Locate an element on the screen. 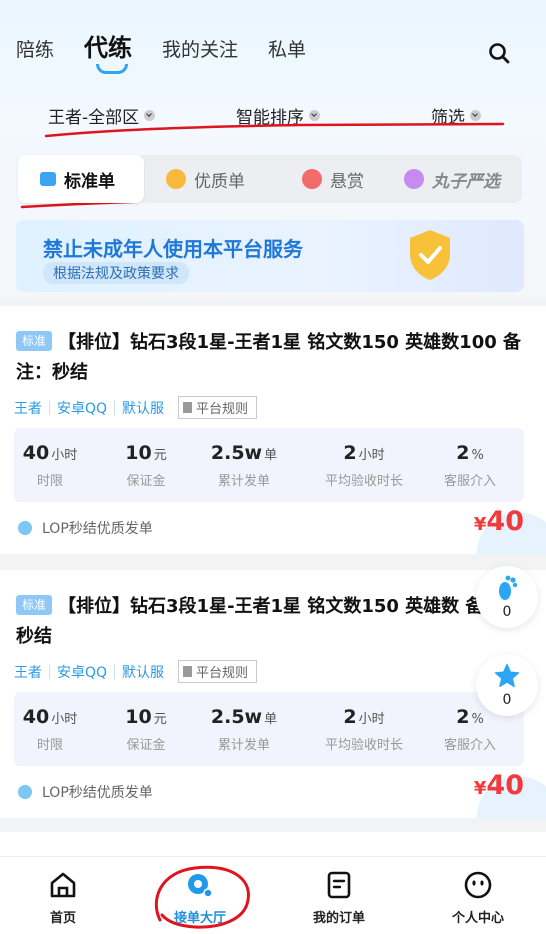 Image resolution: width=546 pixels, height=934 pixels. banner-subtitle: 根据法规及政策要求 is located at coordinates (116, 273).